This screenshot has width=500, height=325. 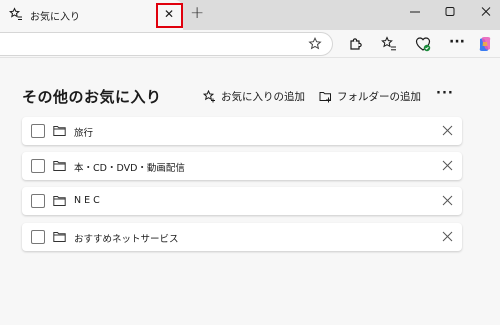 I want to click on minimize-icon, so click(x=415, y=12).